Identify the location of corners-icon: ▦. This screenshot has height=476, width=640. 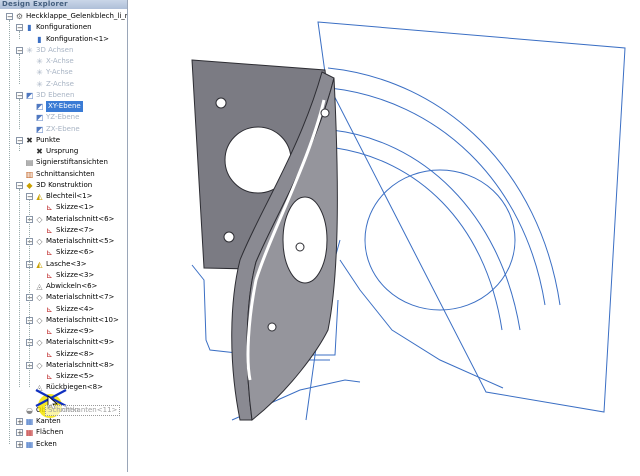
(29, 444).